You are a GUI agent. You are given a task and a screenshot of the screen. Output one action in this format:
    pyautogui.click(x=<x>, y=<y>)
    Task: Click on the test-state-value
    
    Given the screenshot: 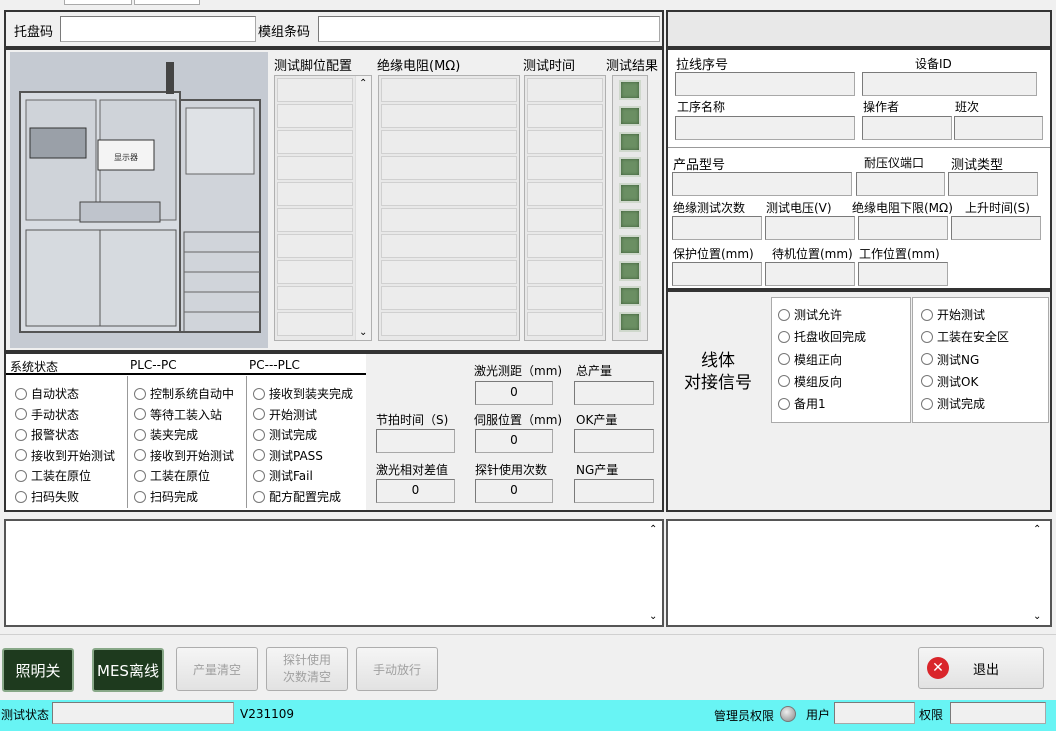 What is the action you would take?
    pyautogui.click(x=143, y=713)
    